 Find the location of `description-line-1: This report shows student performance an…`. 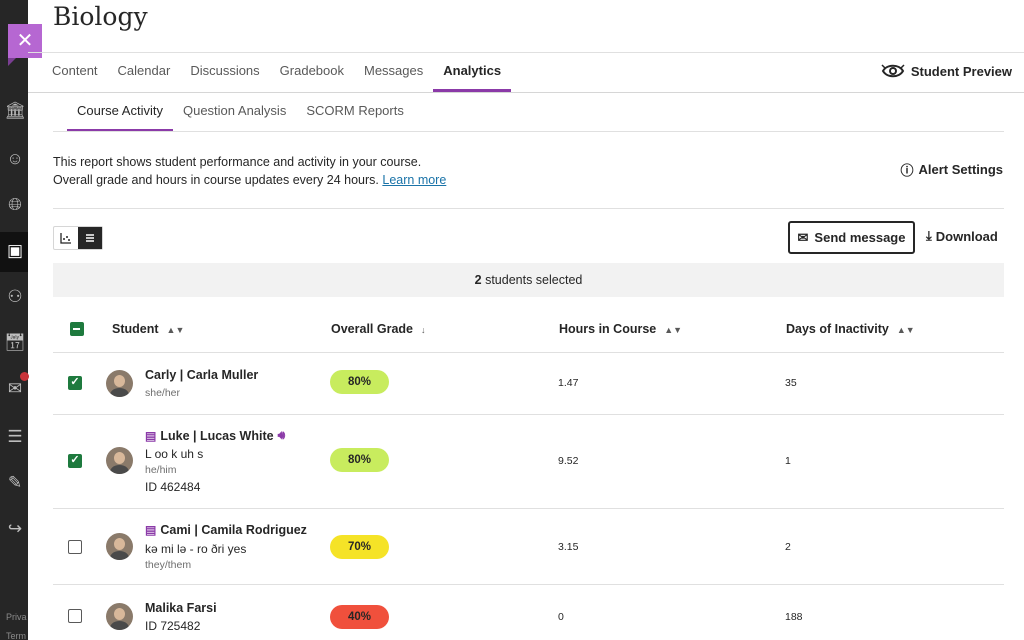

description-line-1: This report shows student performance an… is located at coordinates (237, 162).